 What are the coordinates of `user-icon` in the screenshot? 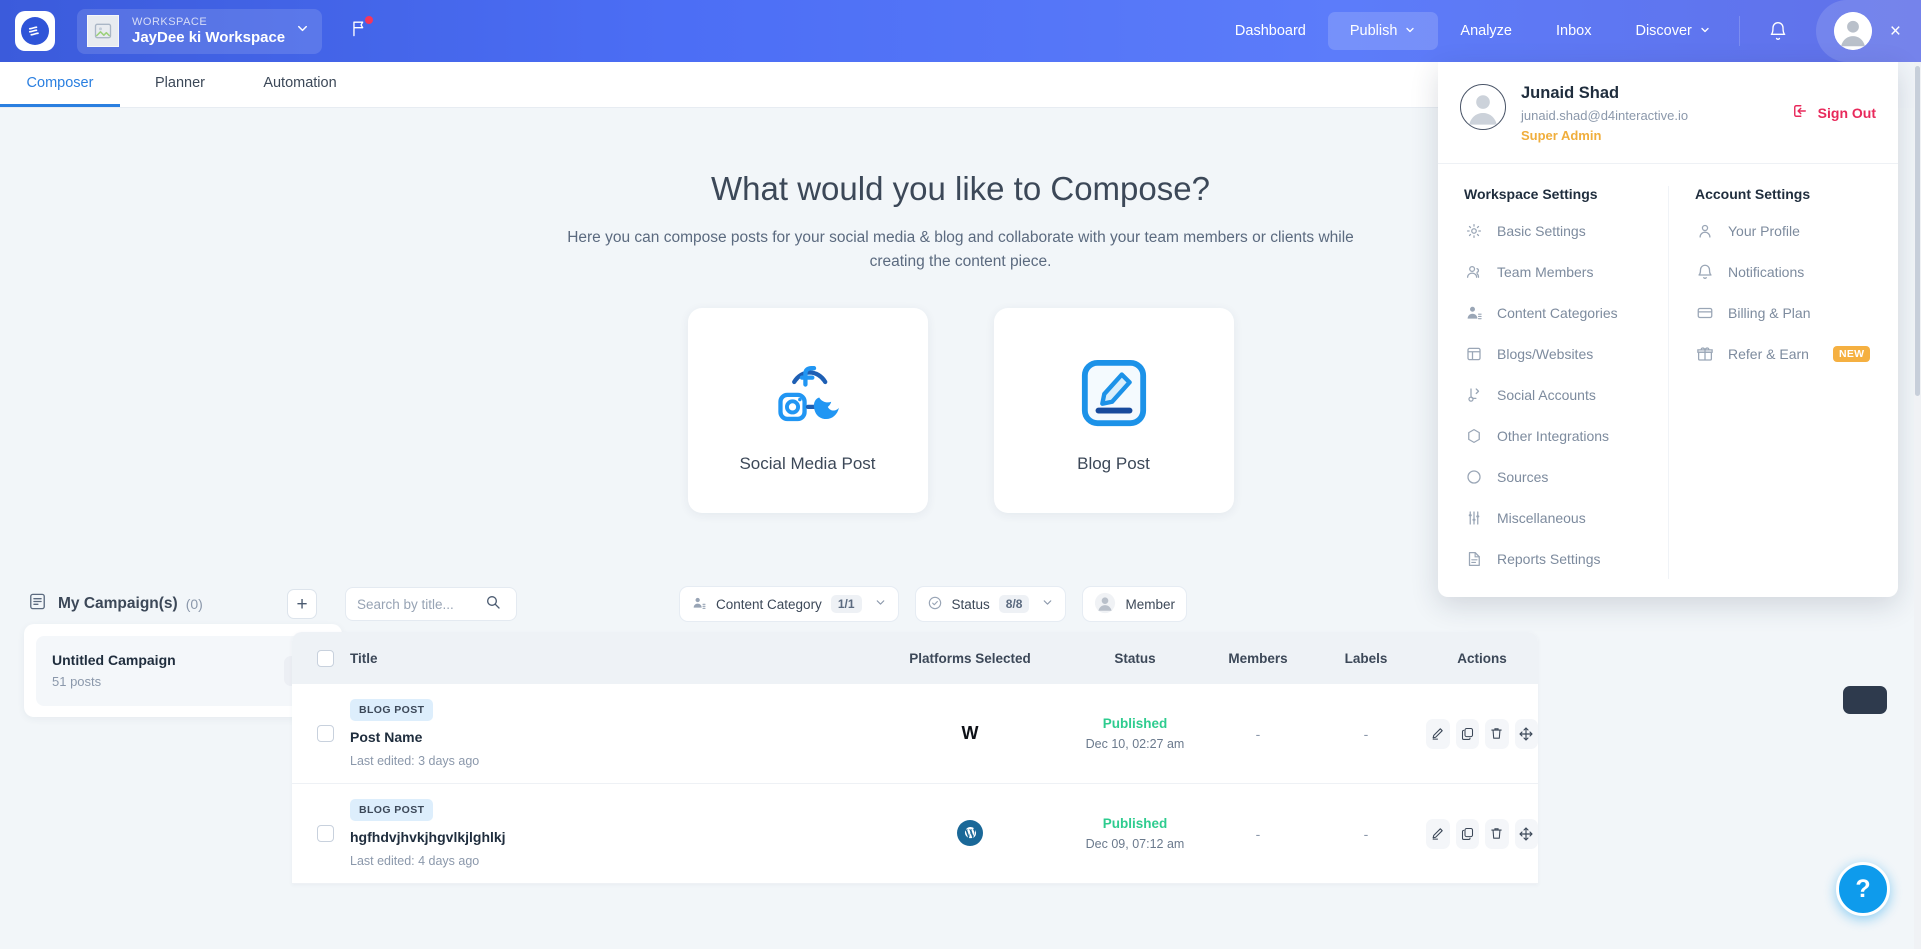 It's located at (1704, 230).